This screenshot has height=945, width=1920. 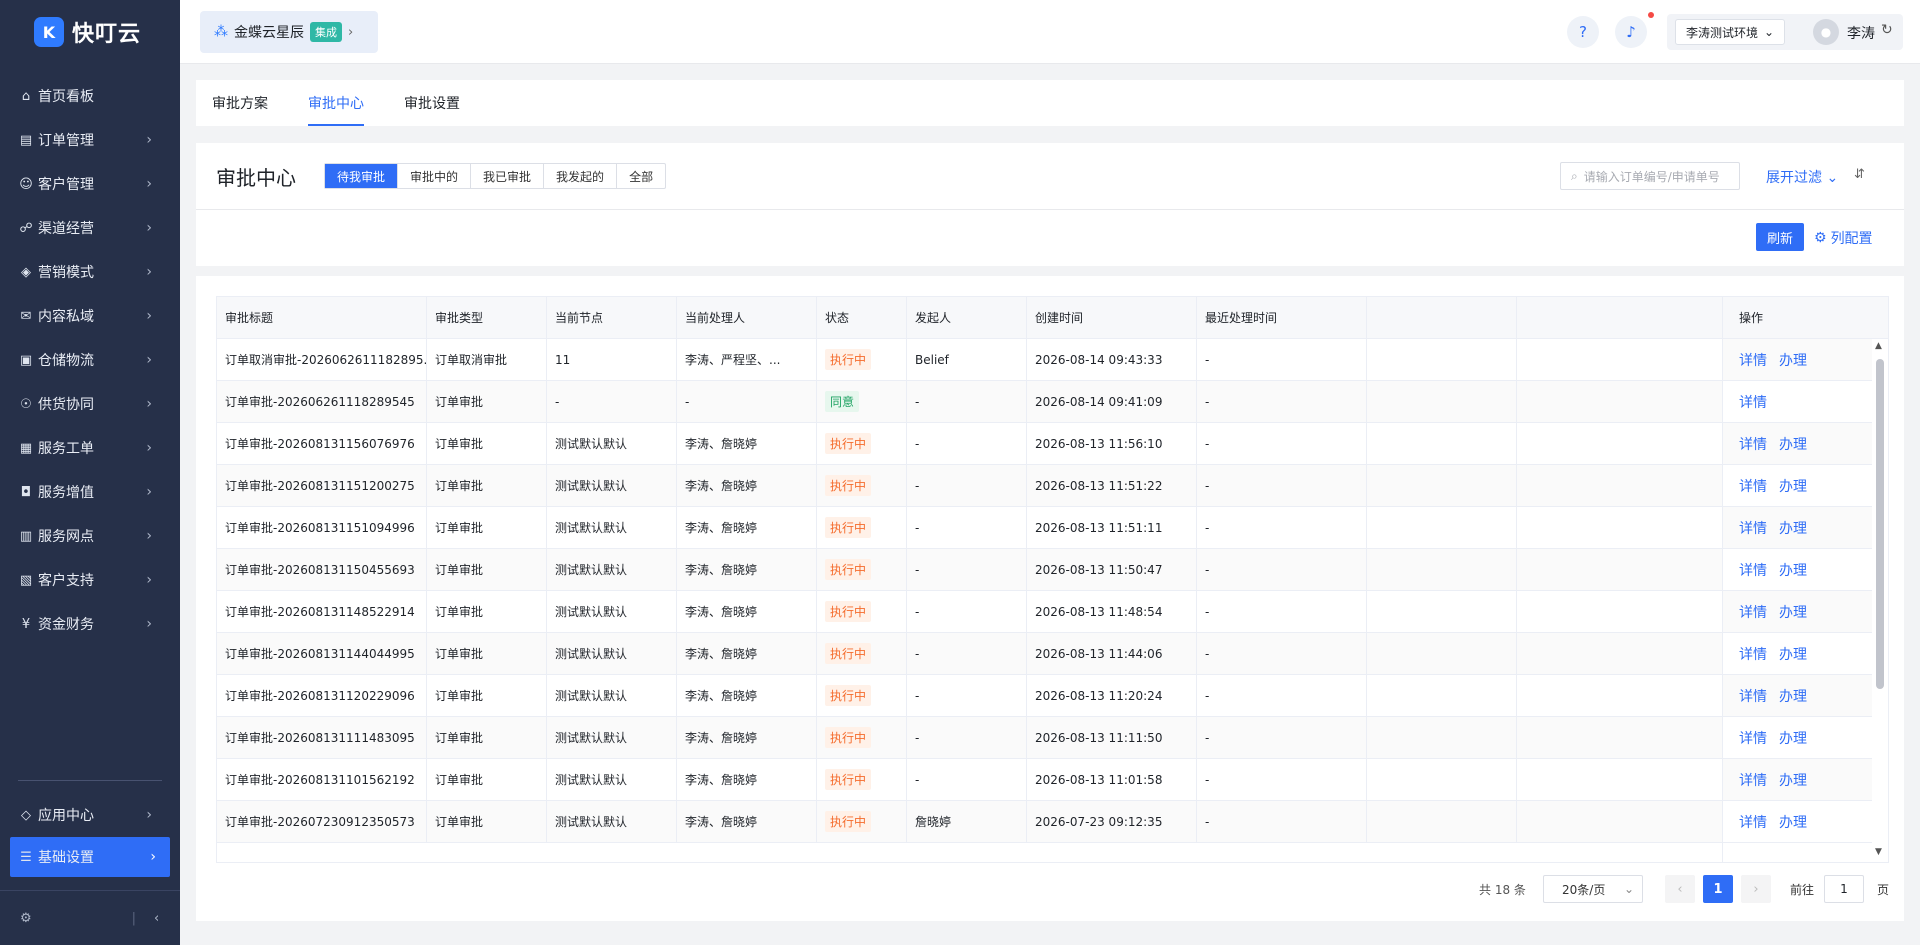 I want to click on bell-icon: ♪, so click(x=1631, y=32).